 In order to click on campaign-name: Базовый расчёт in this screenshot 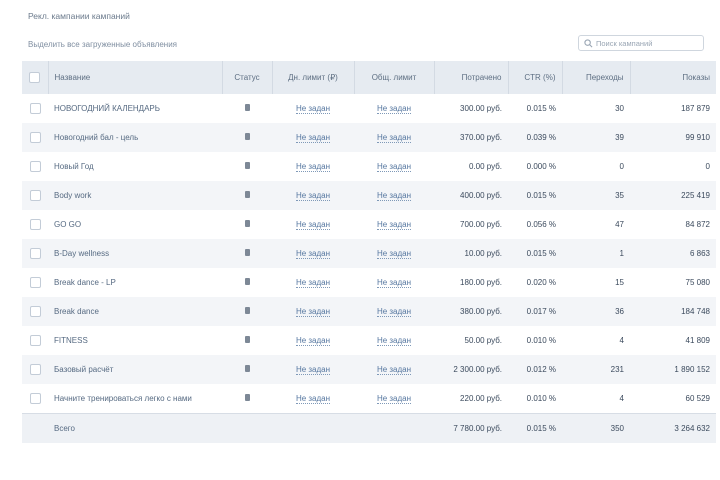, I will do `click(135, 369)`.